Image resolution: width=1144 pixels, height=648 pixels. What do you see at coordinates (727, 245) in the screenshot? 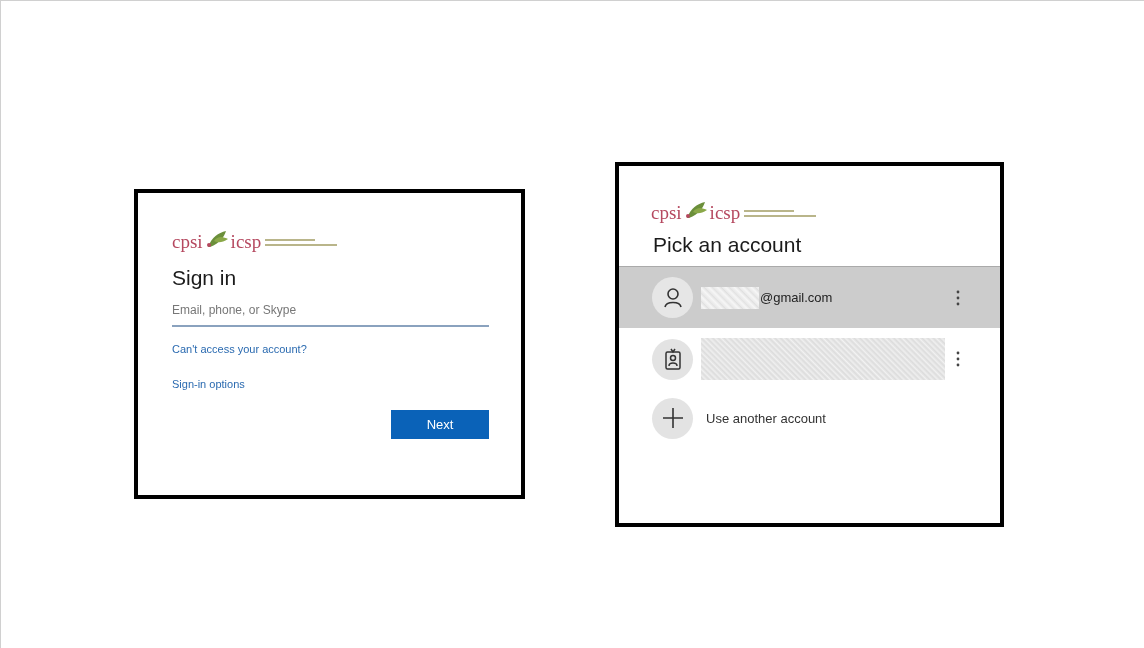
I see `dialog-title: Pick an account` at bounding box center [727, 245].